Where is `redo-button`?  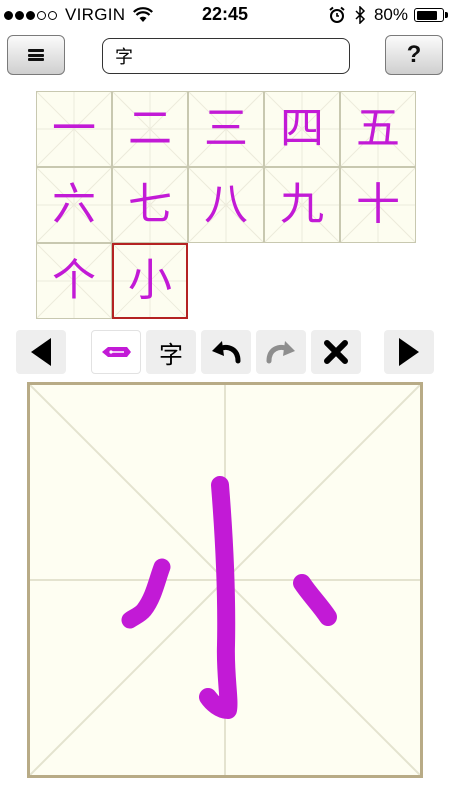
redo-button is located at coordinates (281, 352).